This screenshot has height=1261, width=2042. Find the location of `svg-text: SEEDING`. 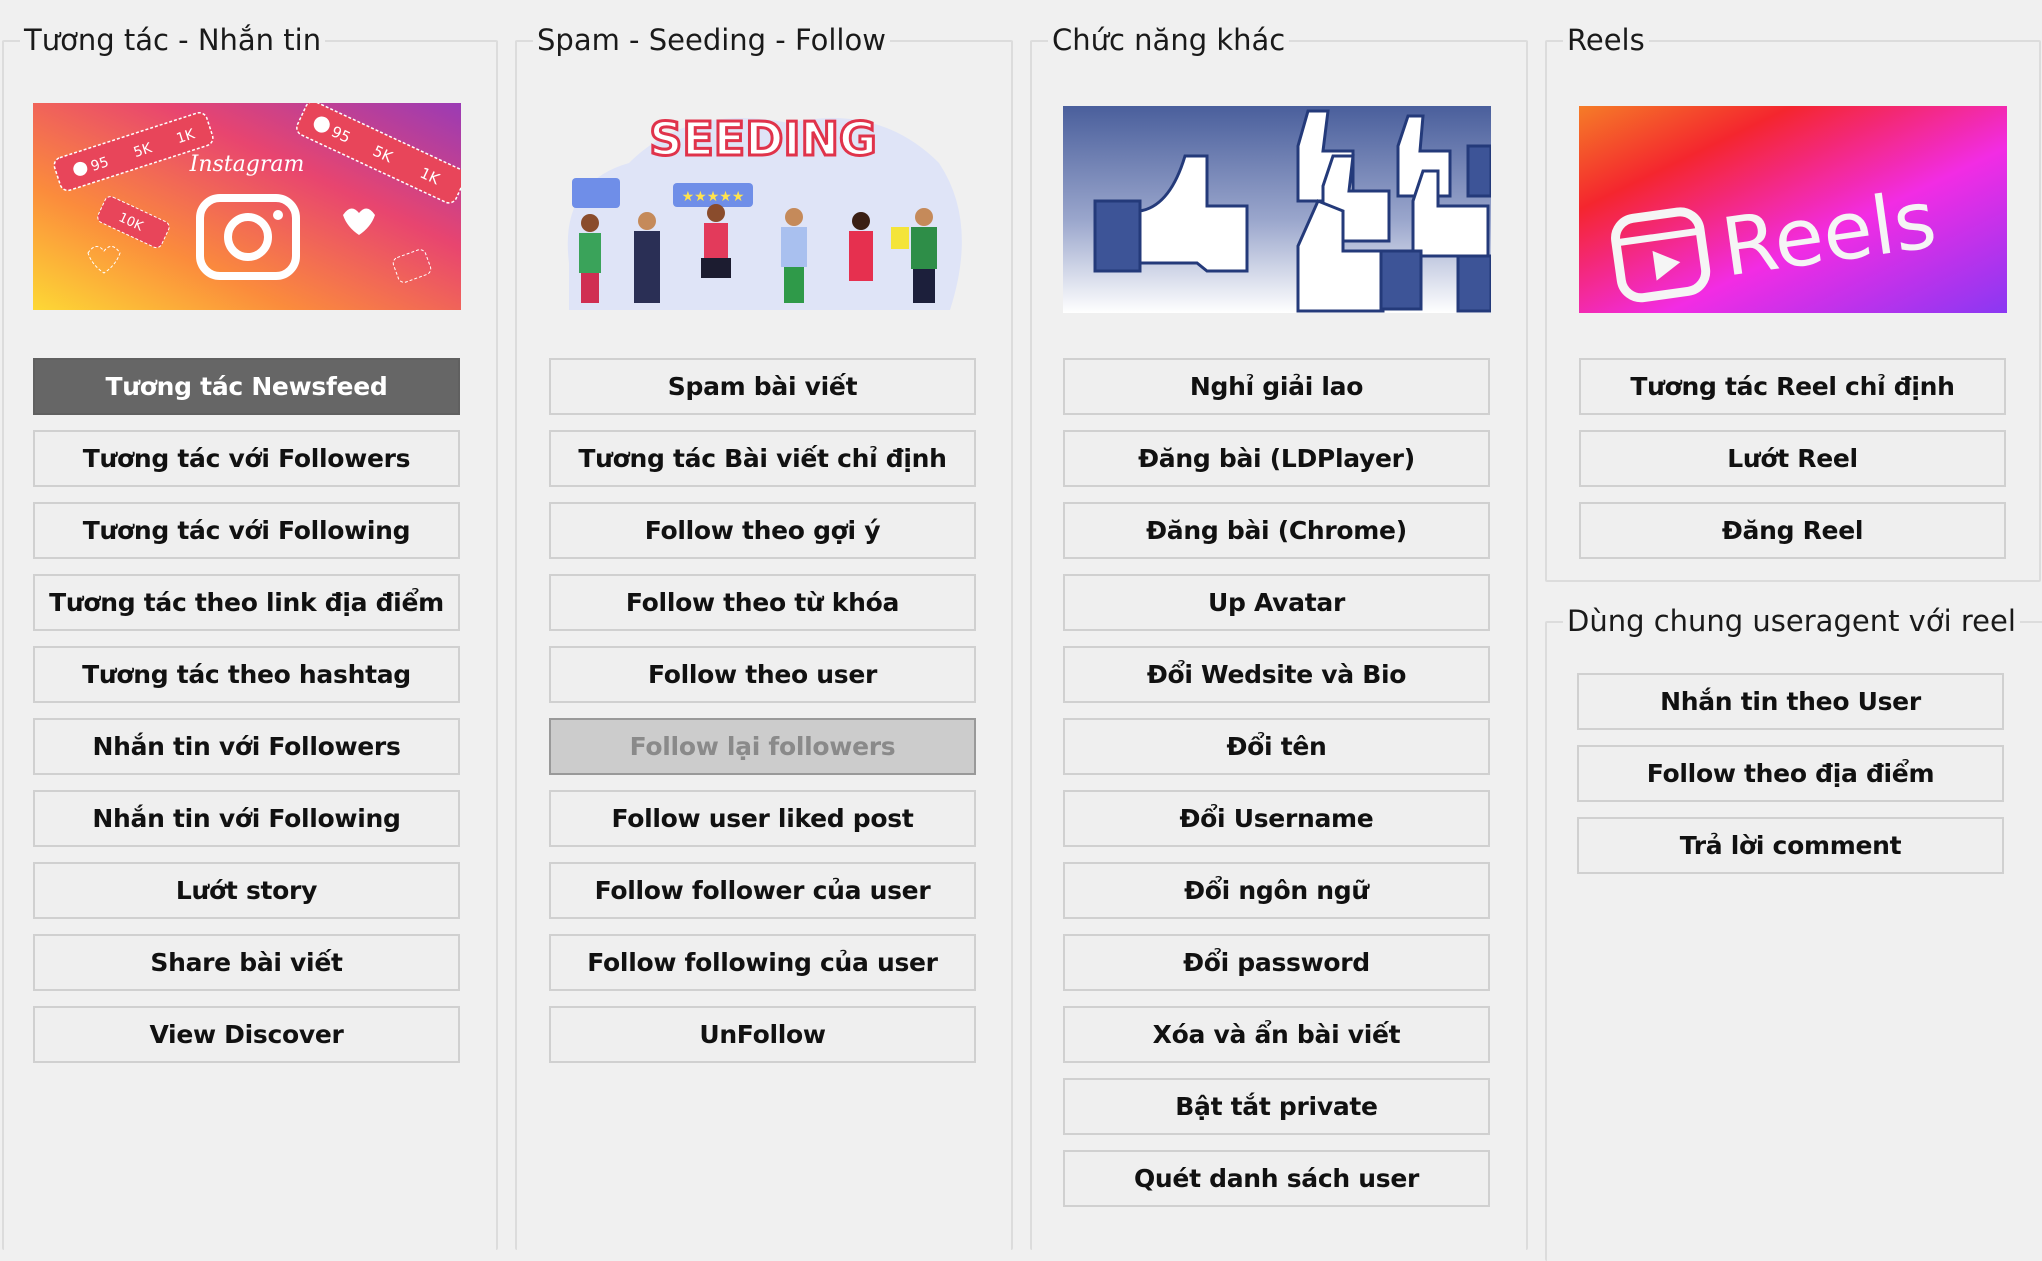

svg-text: SEEDING is located at coordinates (763, 139).